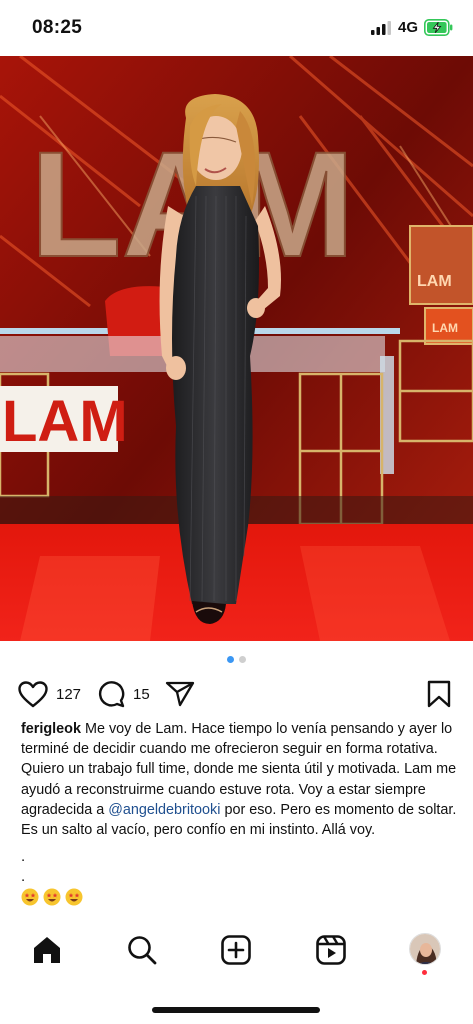  What do you see at coordinates (33, 693) in the screenshot?
I see `heart-icon` at bounding box center [33, 693].